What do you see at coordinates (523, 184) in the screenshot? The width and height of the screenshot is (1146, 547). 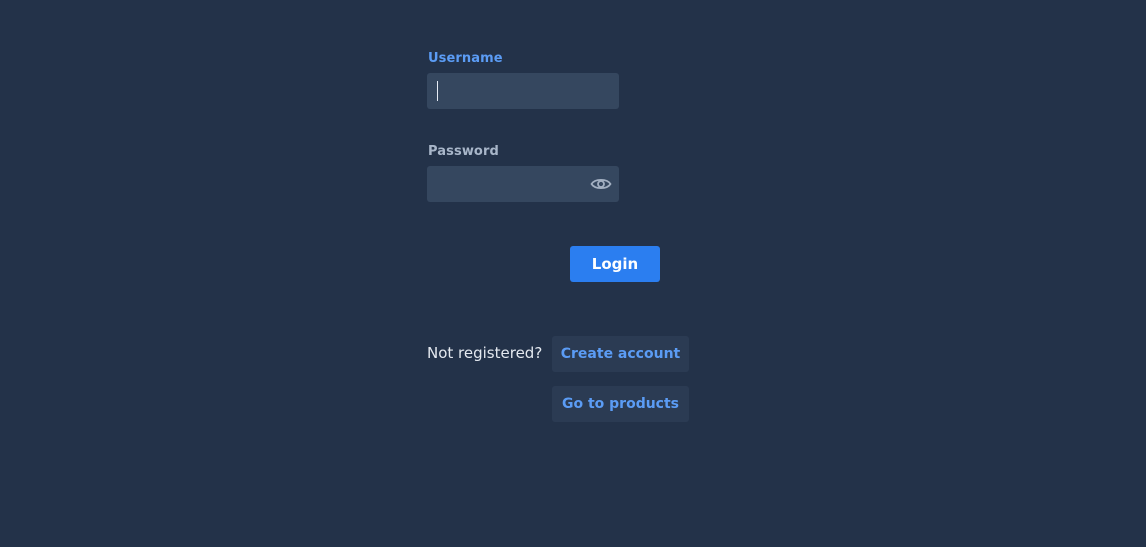 I see `password-input` at bounding box center [523, 184].